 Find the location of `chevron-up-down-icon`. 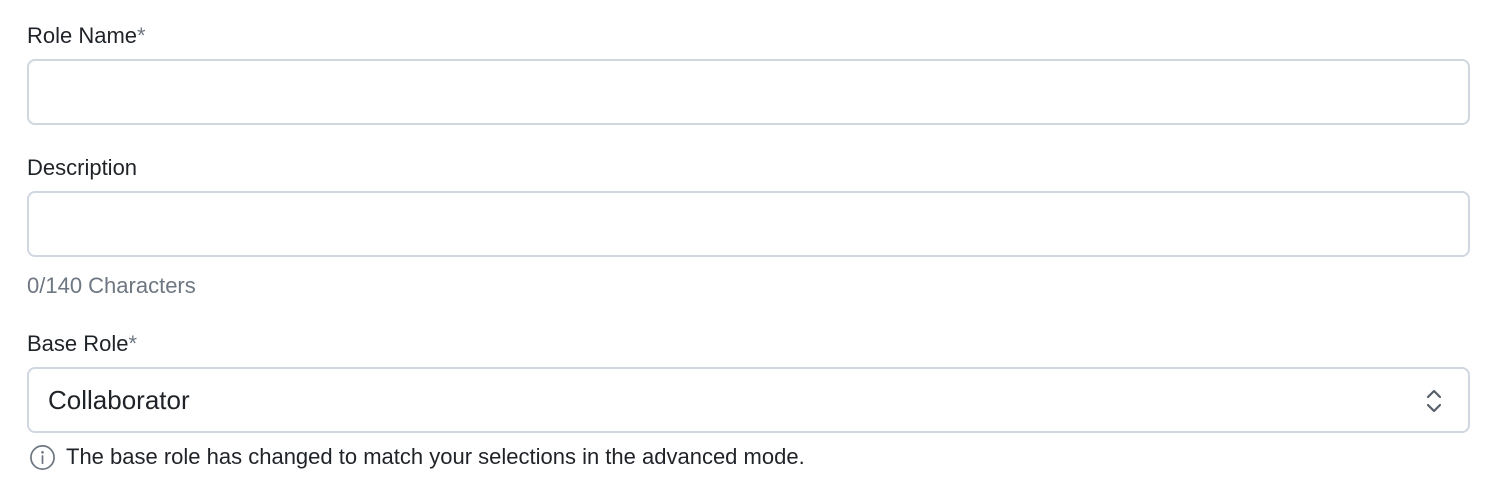

chevron-up-down-icon is located at coordinates (1434, 401).